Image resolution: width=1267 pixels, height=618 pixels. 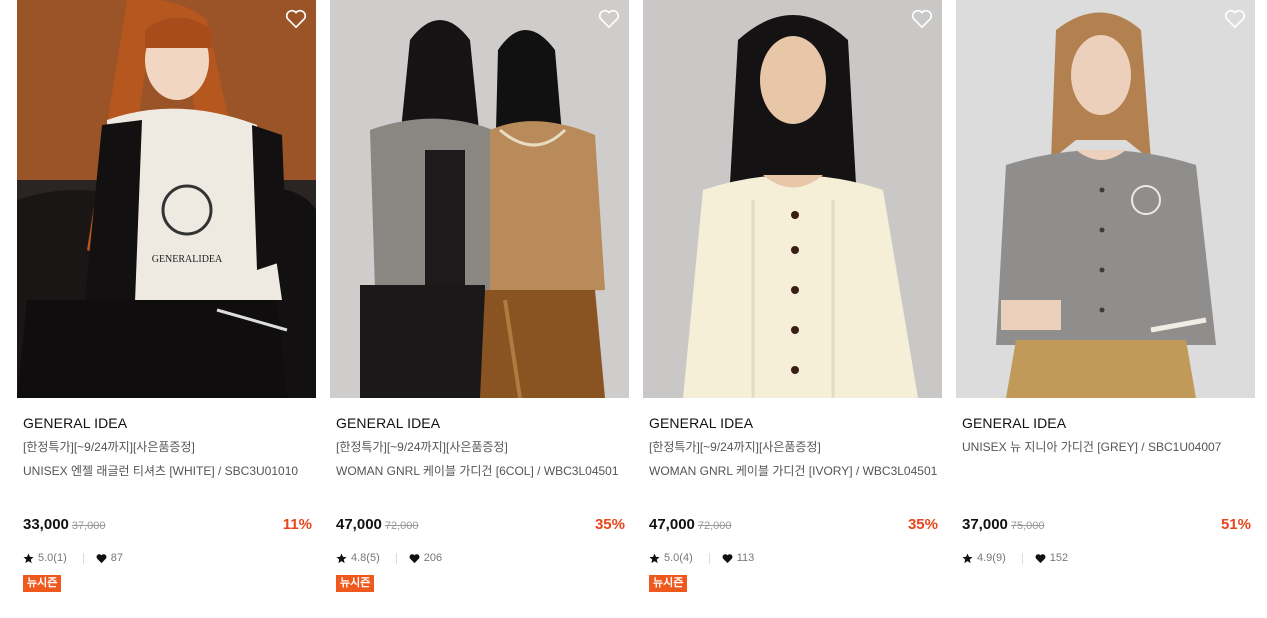 What do you see at coordinates (1027, 526) in the screenshot?
I see `original-price: 75,000` at bounding box center [1027, 526].